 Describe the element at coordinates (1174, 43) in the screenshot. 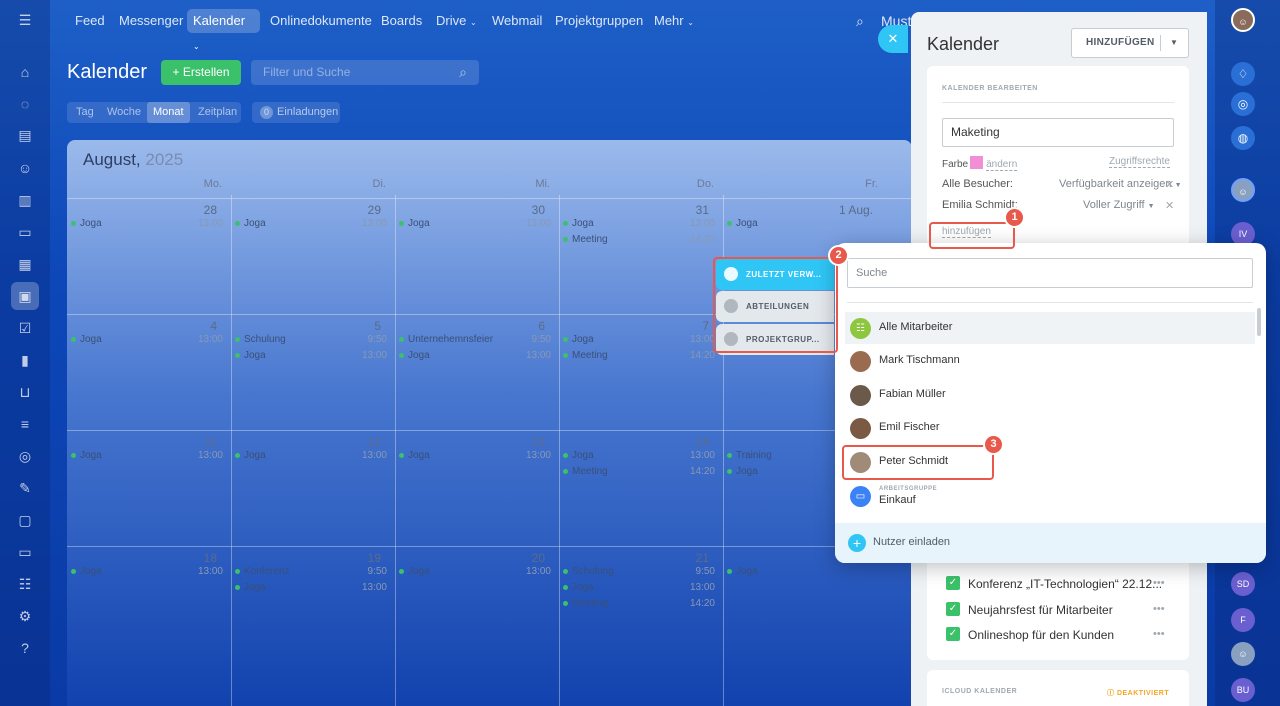

I see `caret-down-icon: ▼` at that location.